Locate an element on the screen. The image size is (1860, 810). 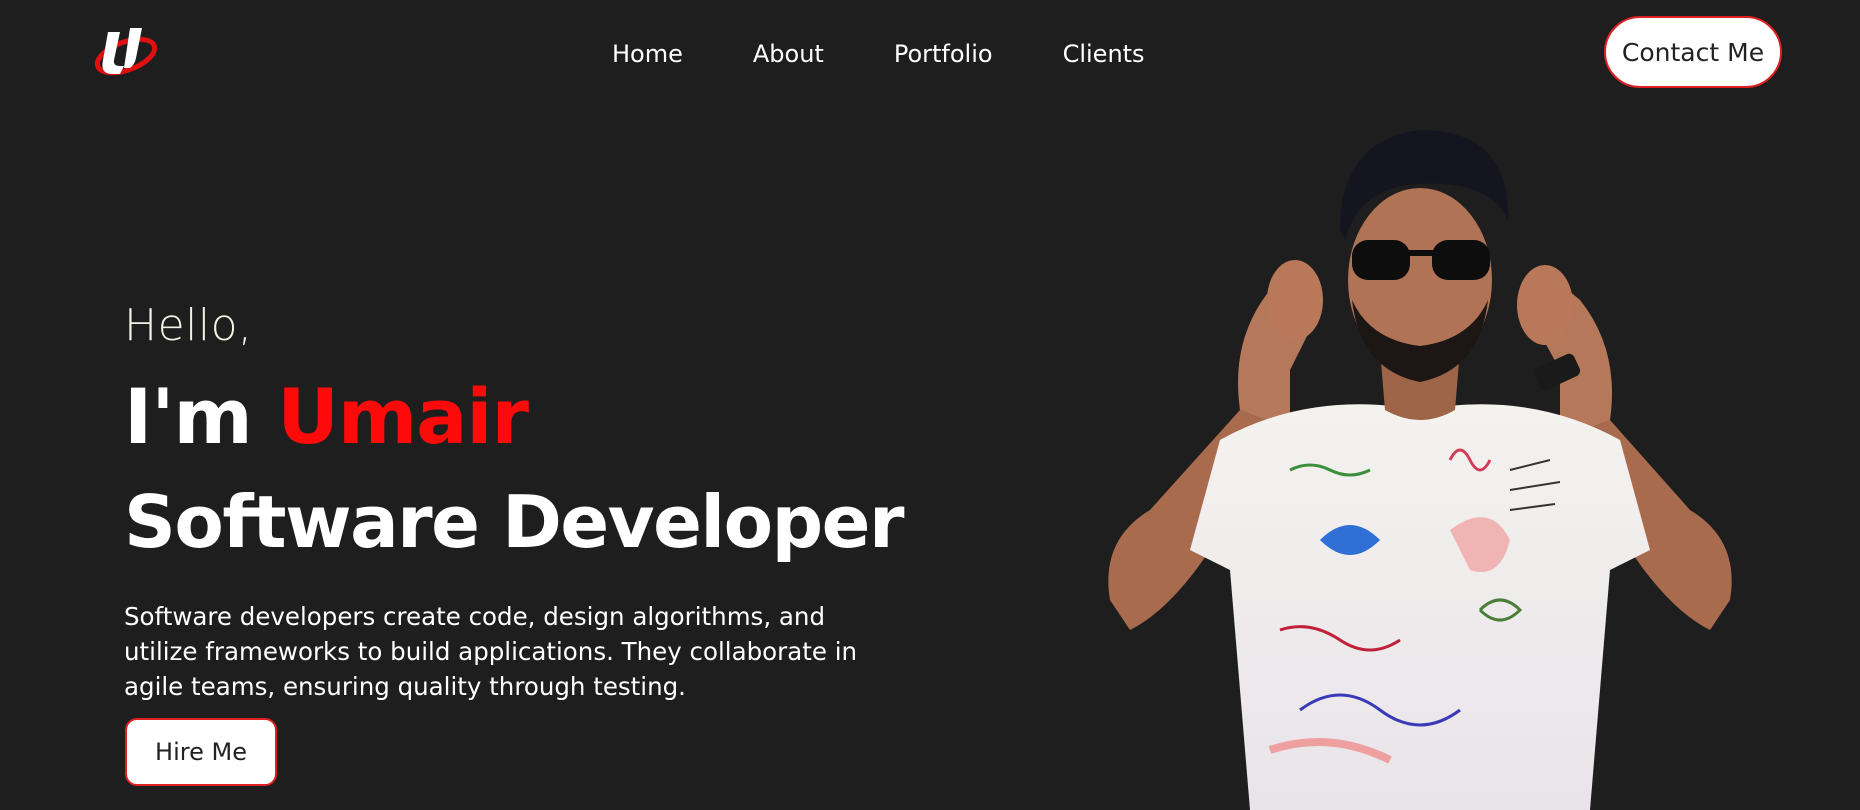
hero-name: Umair is located at coordinates (403, 416).